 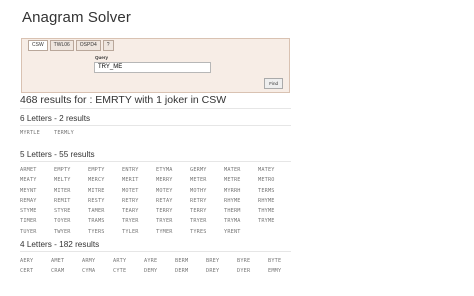 I want to click on result-word: MATER, so click(x=241, y=170).